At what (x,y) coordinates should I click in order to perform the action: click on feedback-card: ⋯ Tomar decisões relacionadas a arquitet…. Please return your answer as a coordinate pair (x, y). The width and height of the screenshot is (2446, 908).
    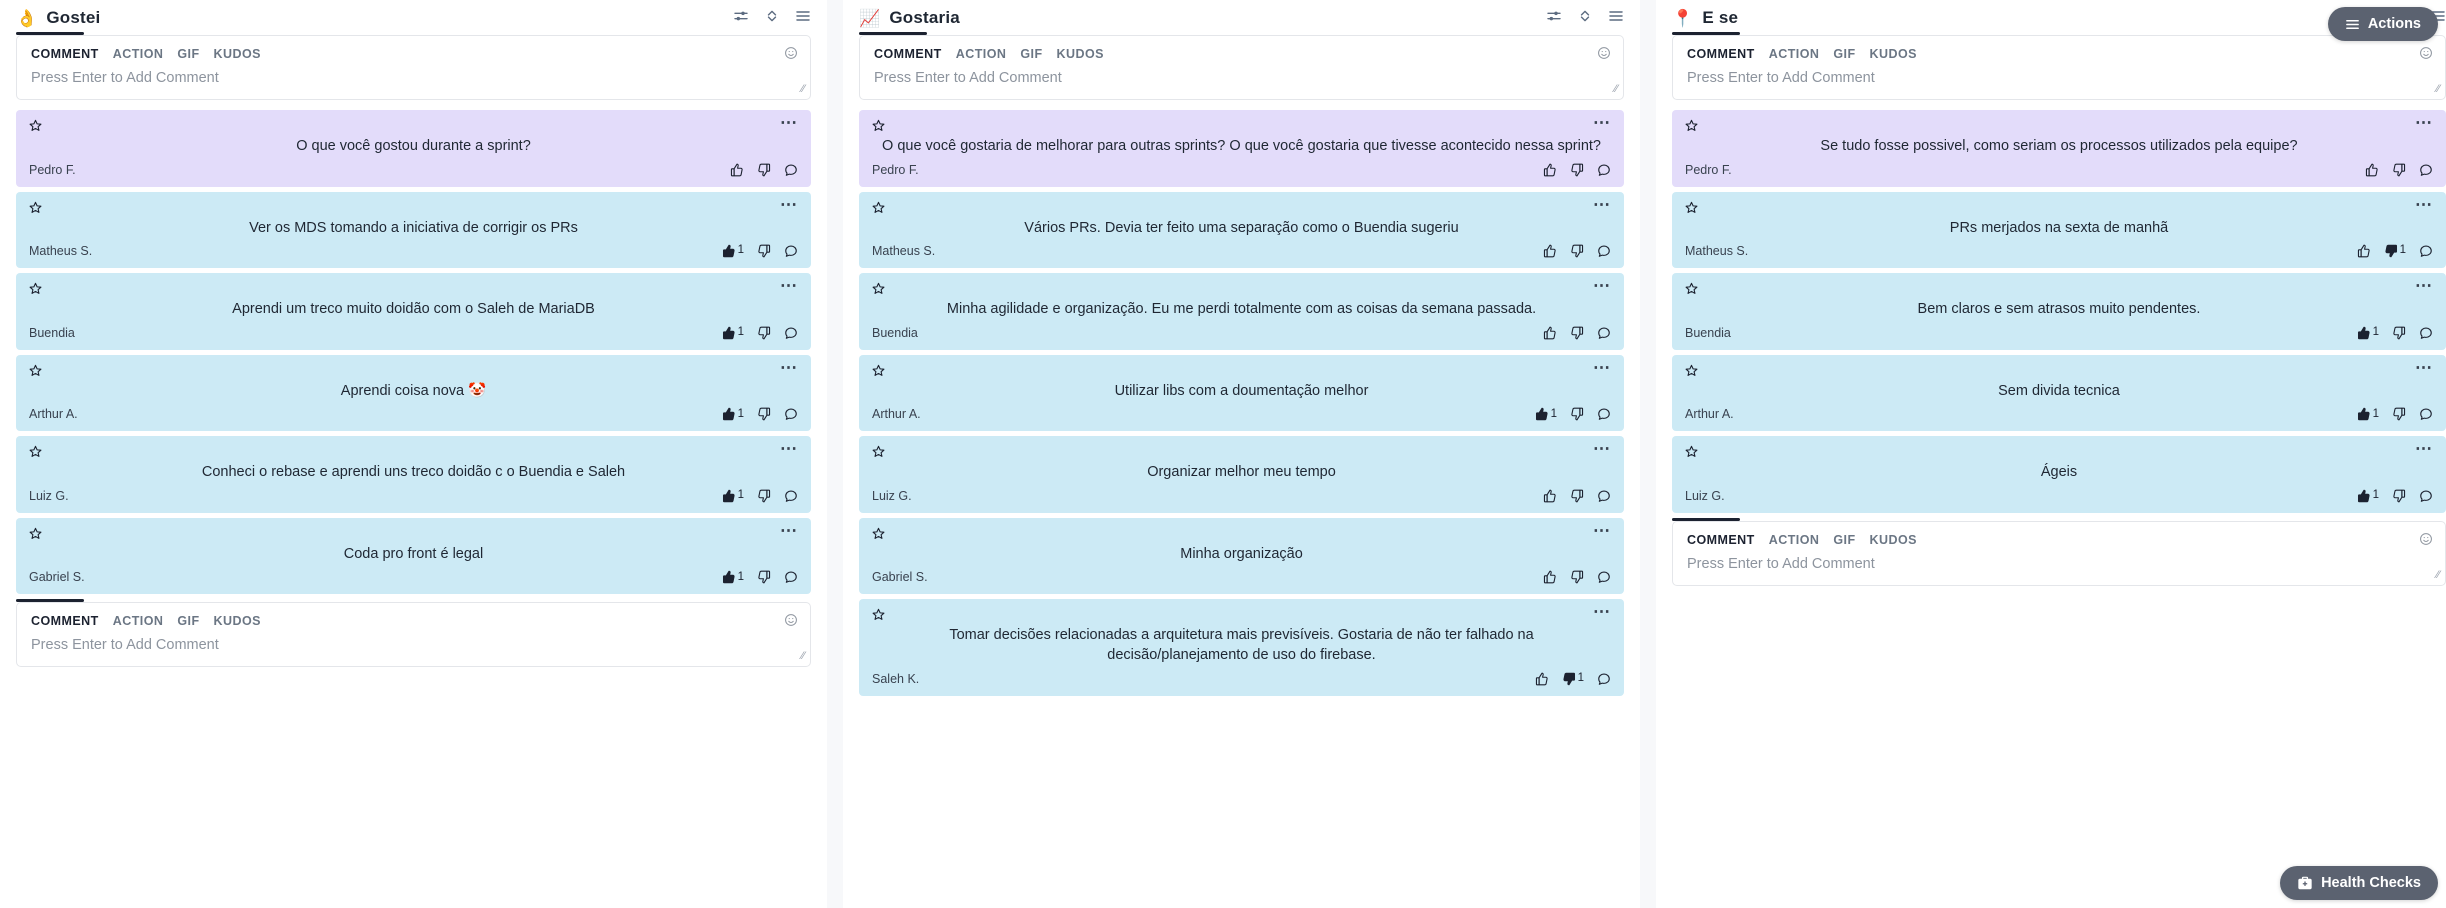
    Looking at the image, I should click on (1241, 647).